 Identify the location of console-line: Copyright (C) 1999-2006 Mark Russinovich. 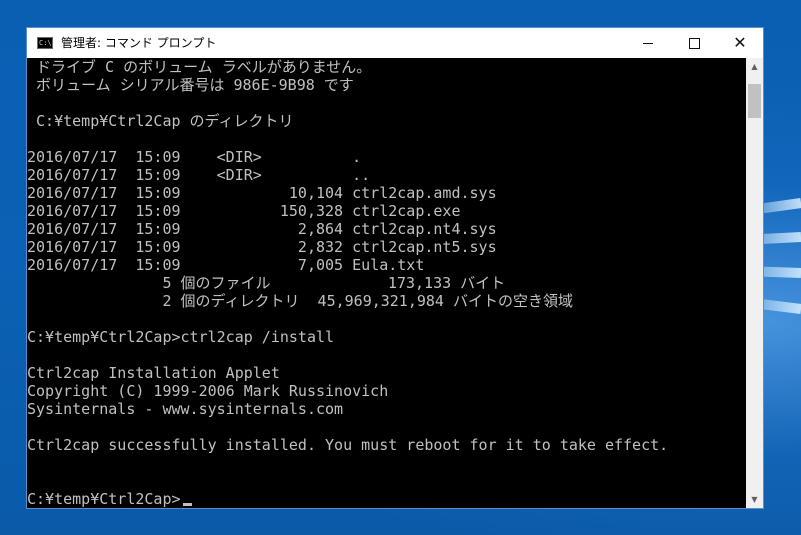
(208, 391).